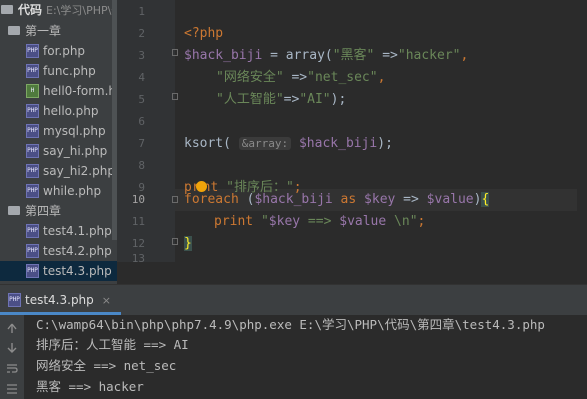 The height and width of the screenshot is (399, 587). Describe the element at coordinates (64, 51) in the screenshot. I see `file-label: for.php` at that location.